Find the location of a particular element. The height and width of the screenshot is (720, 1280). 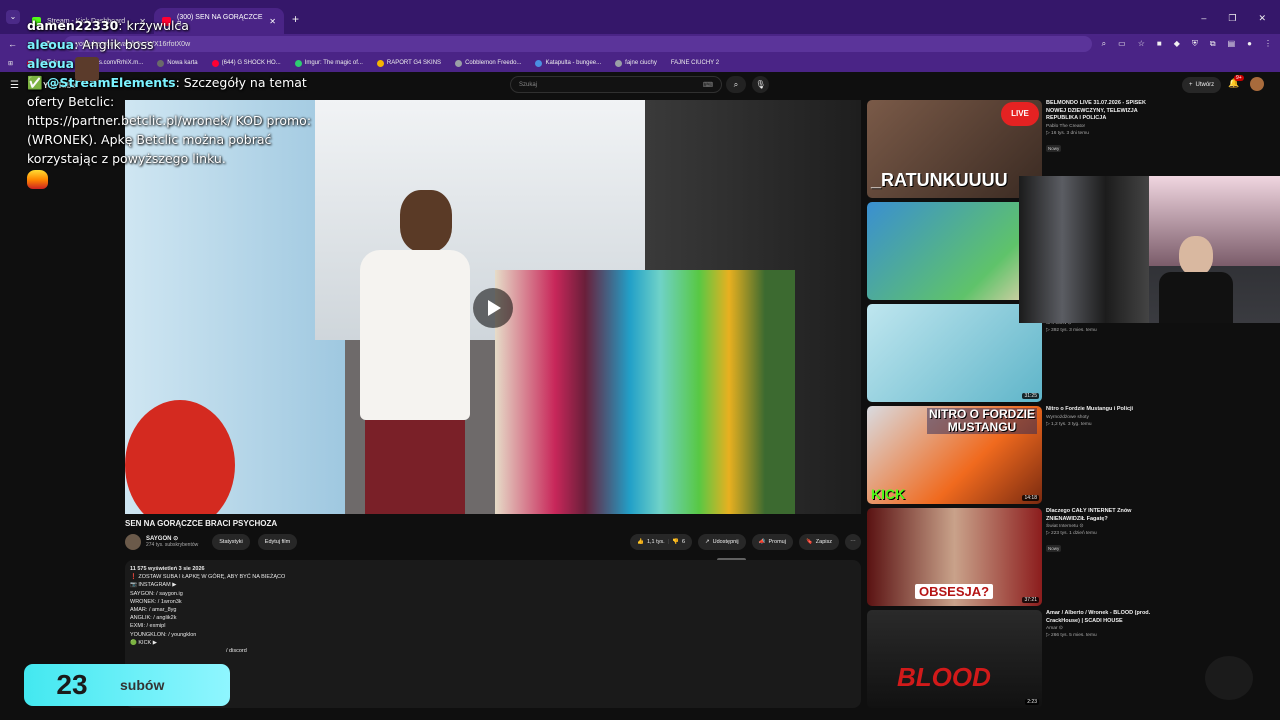

back-icon: ← is located at coordinates (12, 44).